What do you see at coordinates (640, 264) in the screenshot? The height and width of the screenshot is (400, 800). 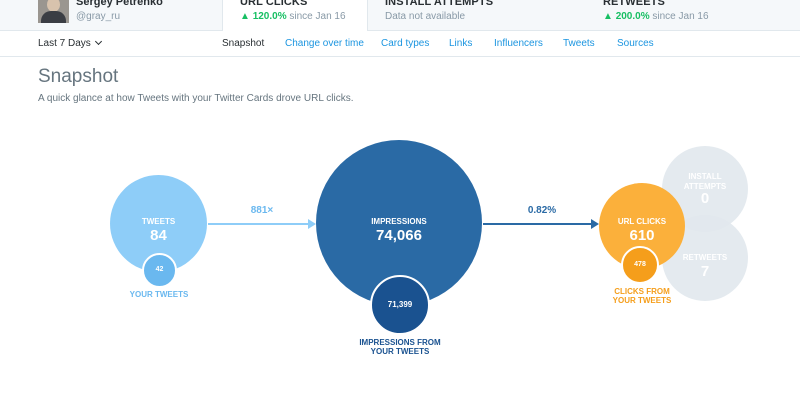 I see `clicks-from-tweets-value: 478` at bounding box center [640, 264].